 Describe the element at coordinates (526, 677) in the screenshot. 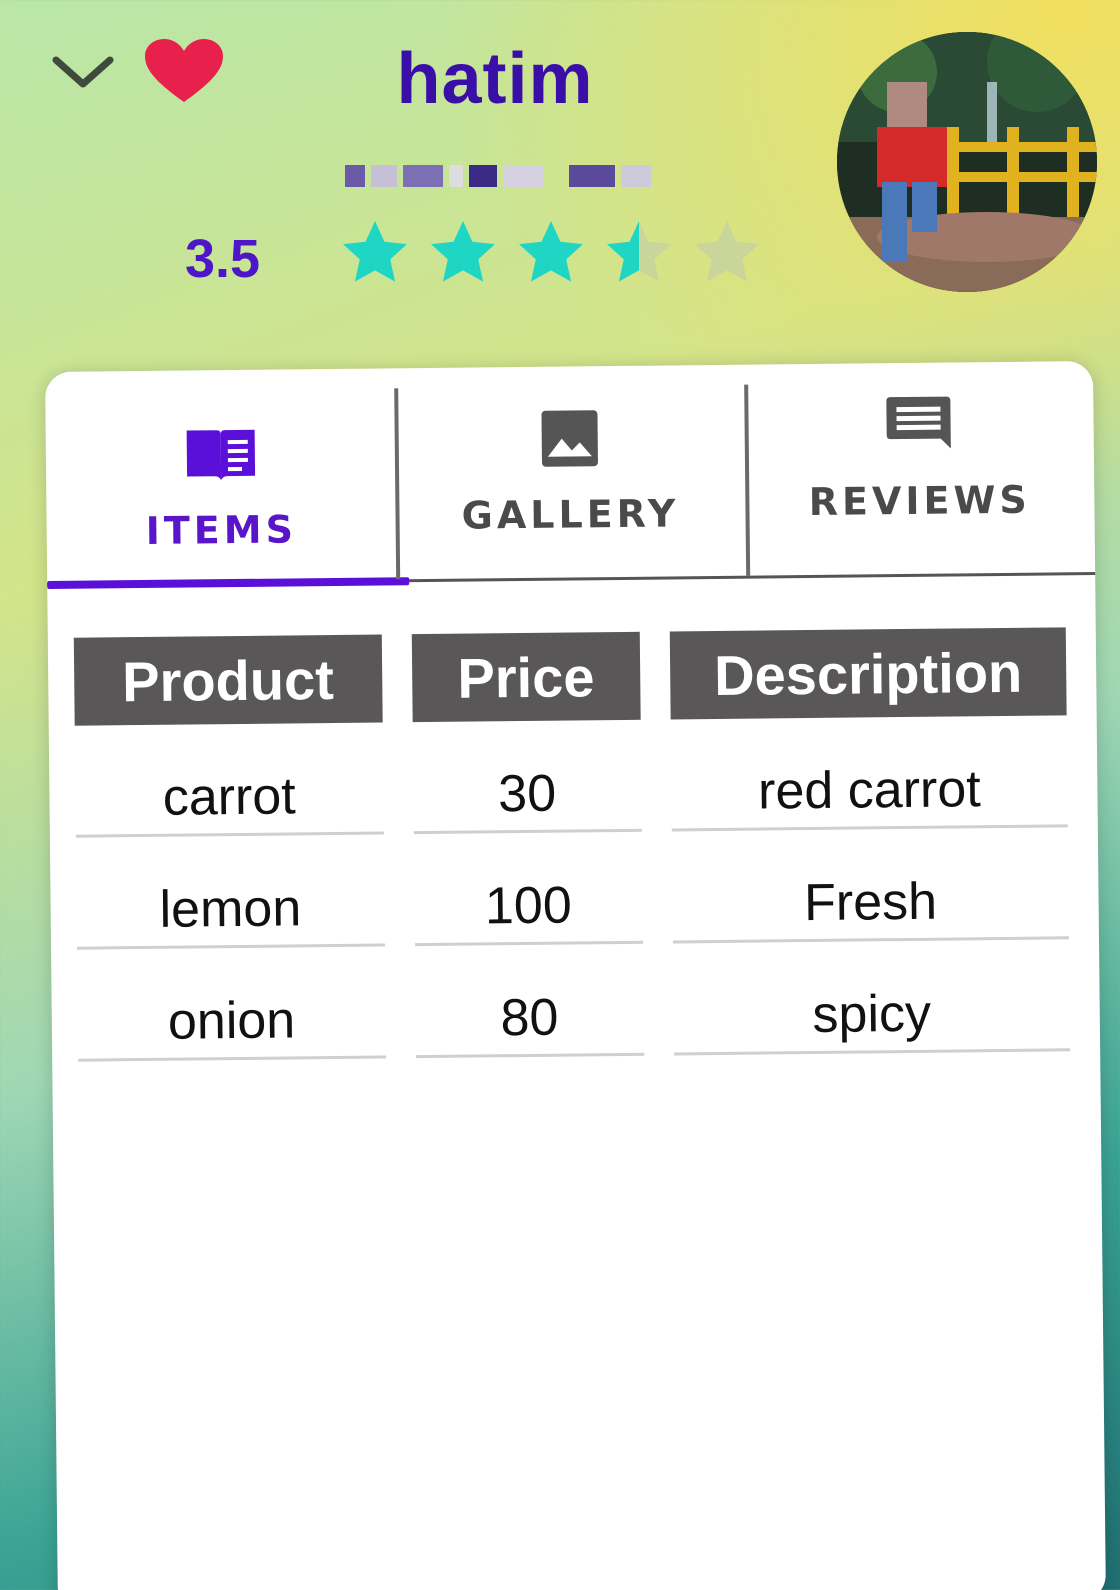

I see `header-price: Price` at that location.